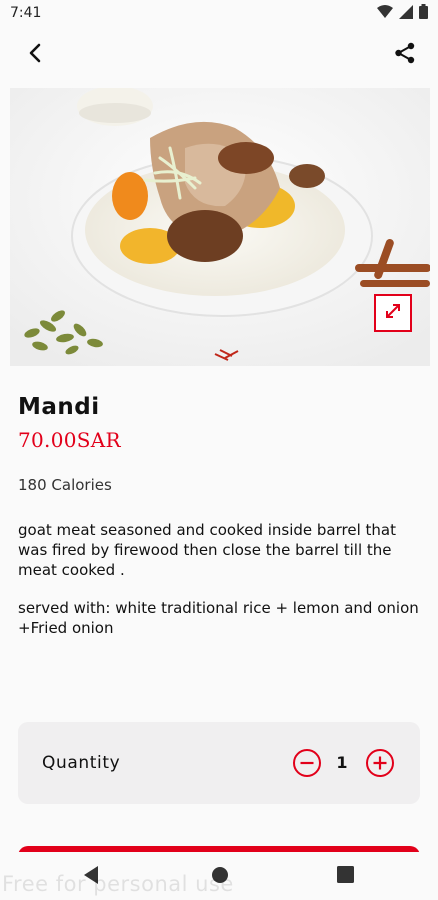  I want to click on minus-icon, so click(307, 765).